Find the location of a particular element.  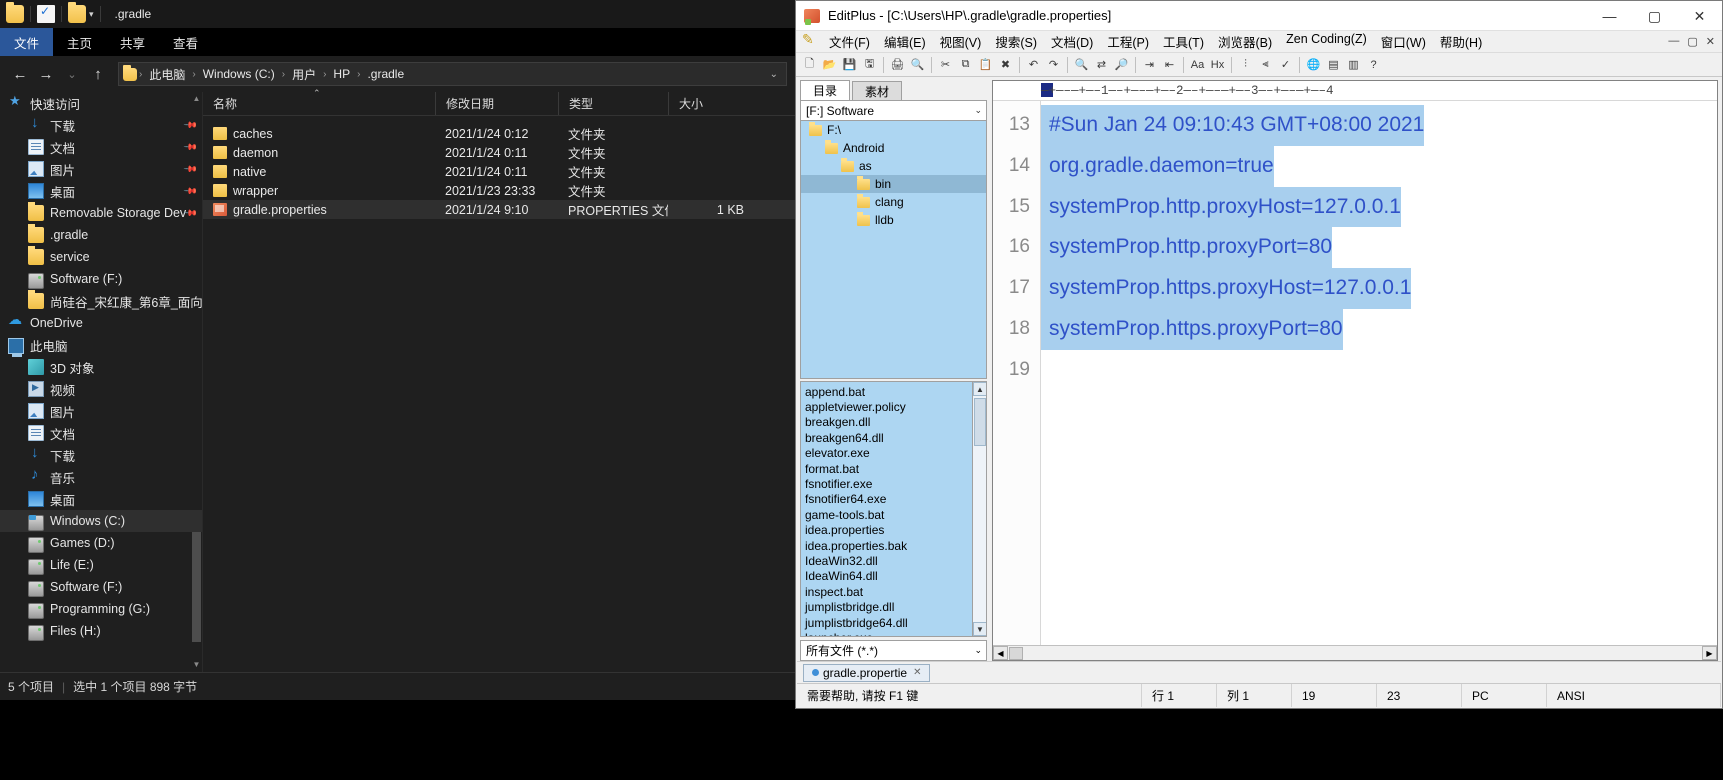

sidebar-item-4: 桌面 📌 is located at coordinates (101, 191).